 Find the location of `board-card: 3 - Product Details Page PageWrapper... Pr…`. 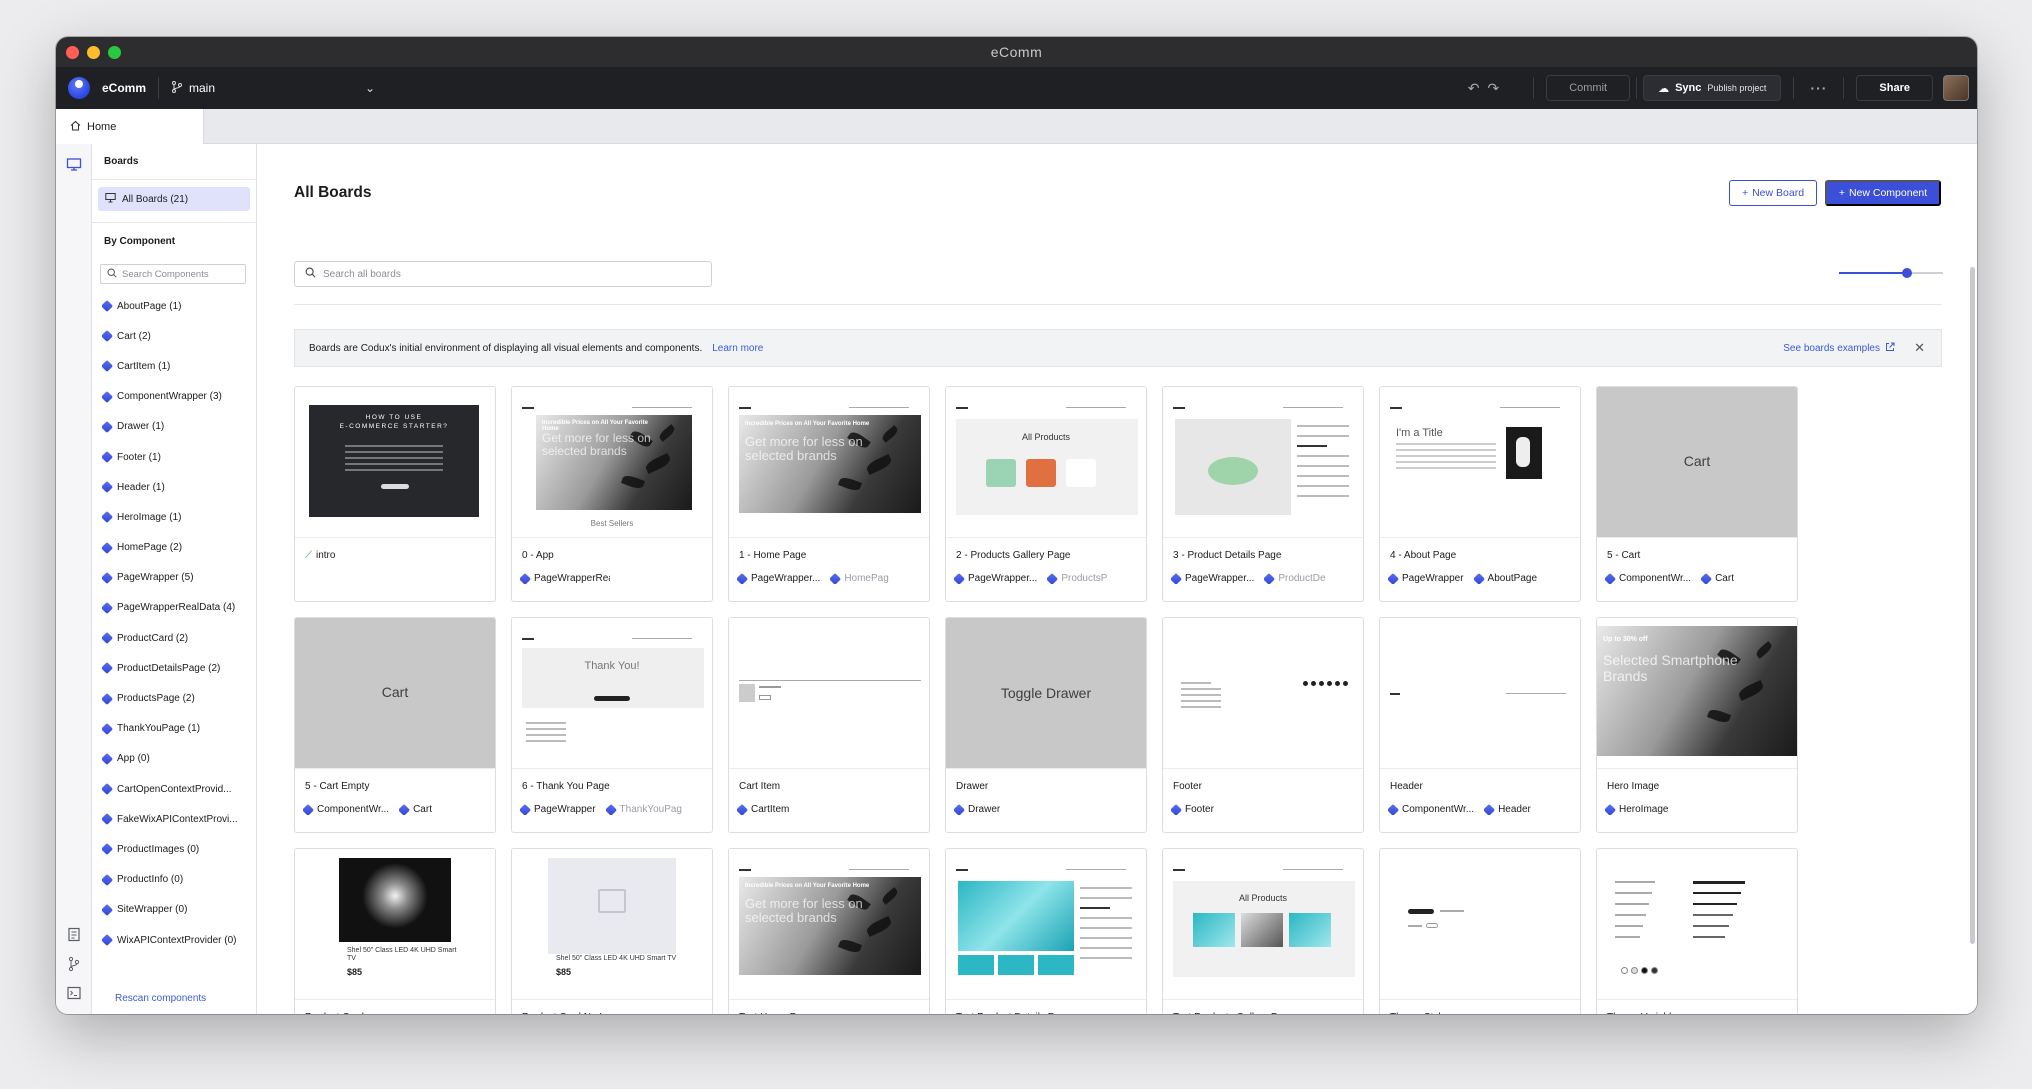

board-card: 3 - Product Details Page PageWrapper... Pr… is located at coordinates (1263, 494).